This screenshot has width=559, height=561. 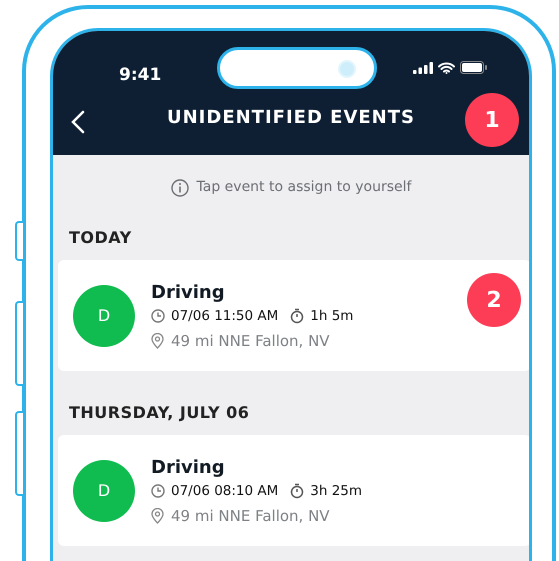 What do you see at coordinates (78, 122) in the screenshot?
I see `back-icon` at bounding box center [78, 122].